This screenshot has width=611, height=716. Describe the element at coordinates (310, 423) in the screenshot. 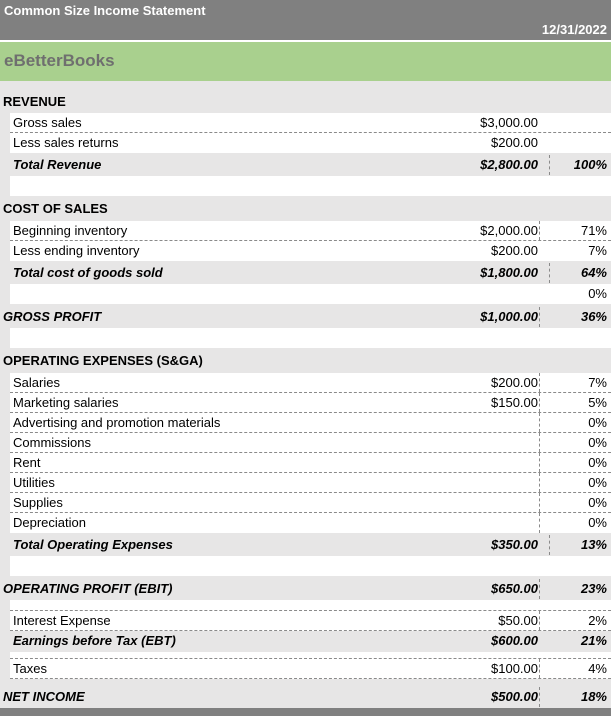

I see `line-item-advertising: Advertising and promotion materials 0%` at that location.